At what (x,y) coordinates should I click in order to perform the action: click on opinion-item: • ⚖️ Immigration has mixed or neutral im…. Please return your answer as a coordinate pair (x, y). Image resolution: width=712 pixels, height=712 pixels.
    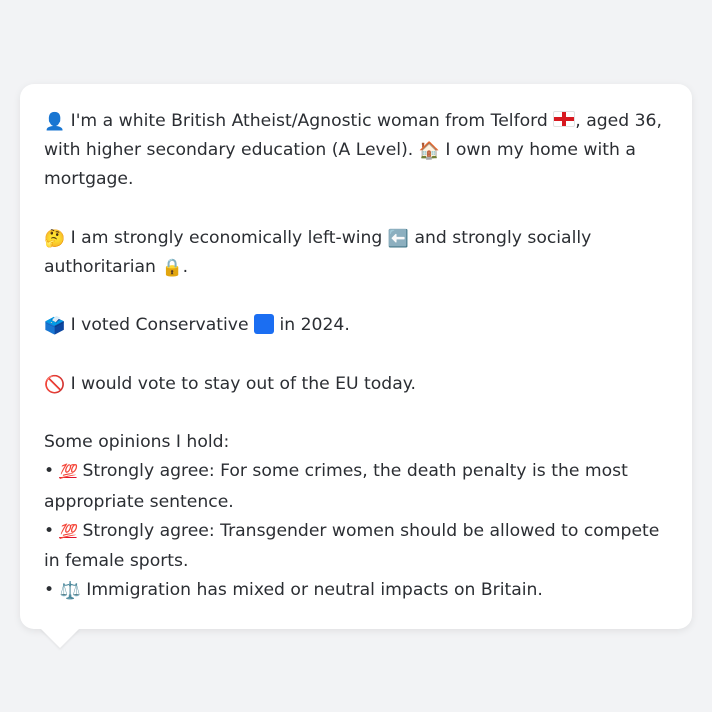
    Looking at the image, I should click on (356, 590).